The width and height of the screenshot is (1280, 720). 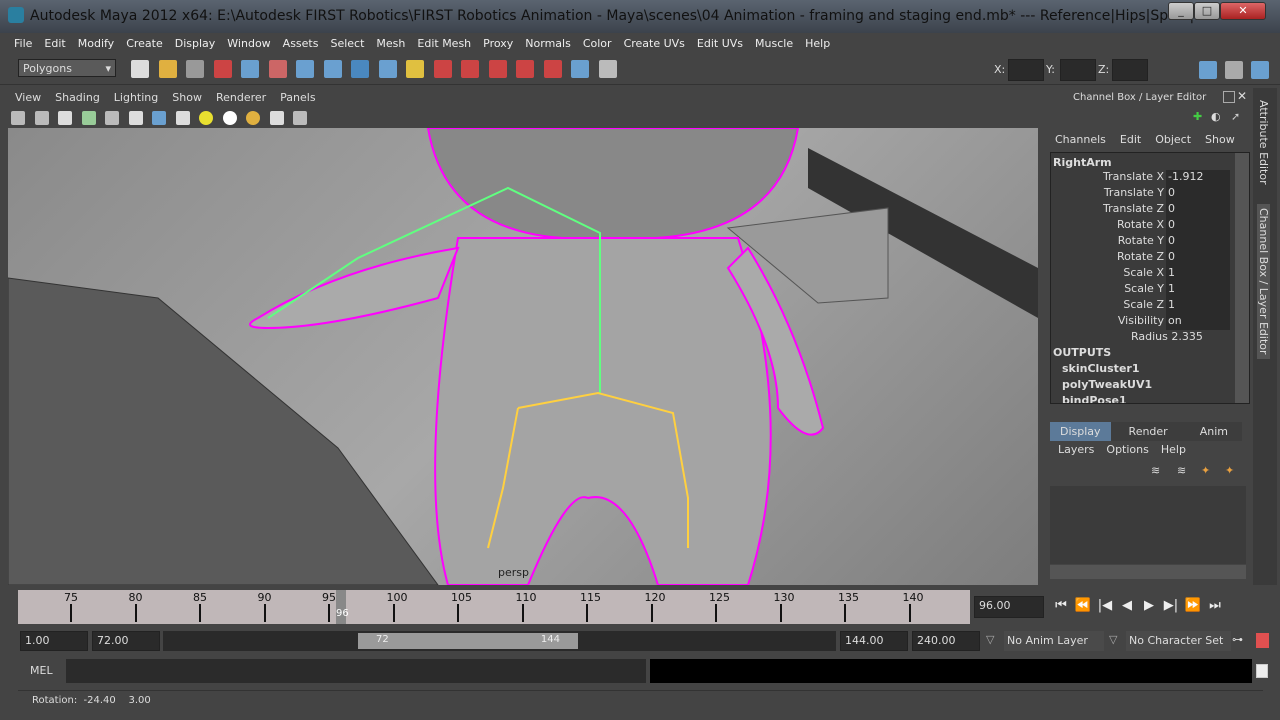 I want to click on menu-create: Create, so click(x=144, y=44).